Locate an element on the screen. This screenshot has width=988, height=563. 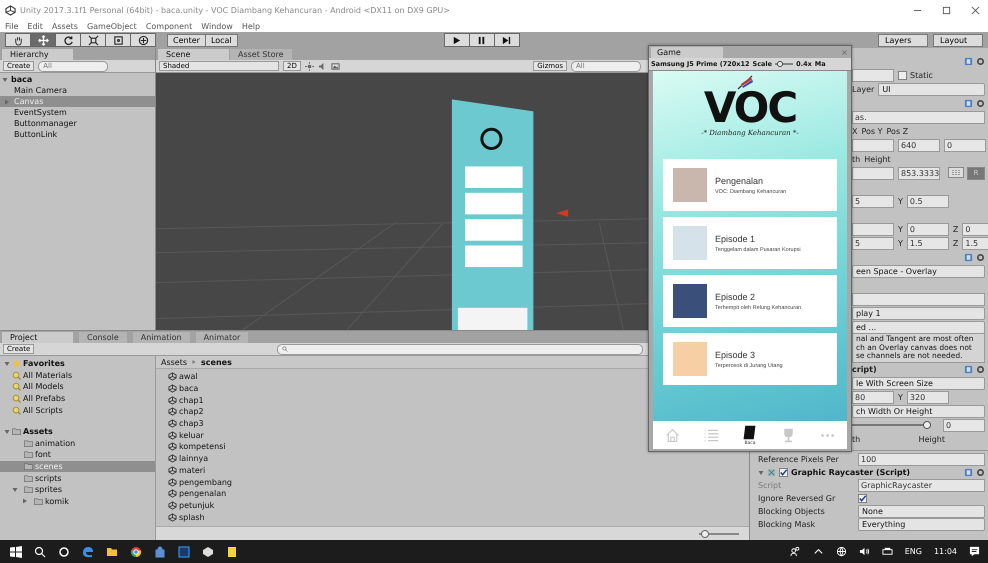
scene-file: keluar is located at coordinates (191, 435).